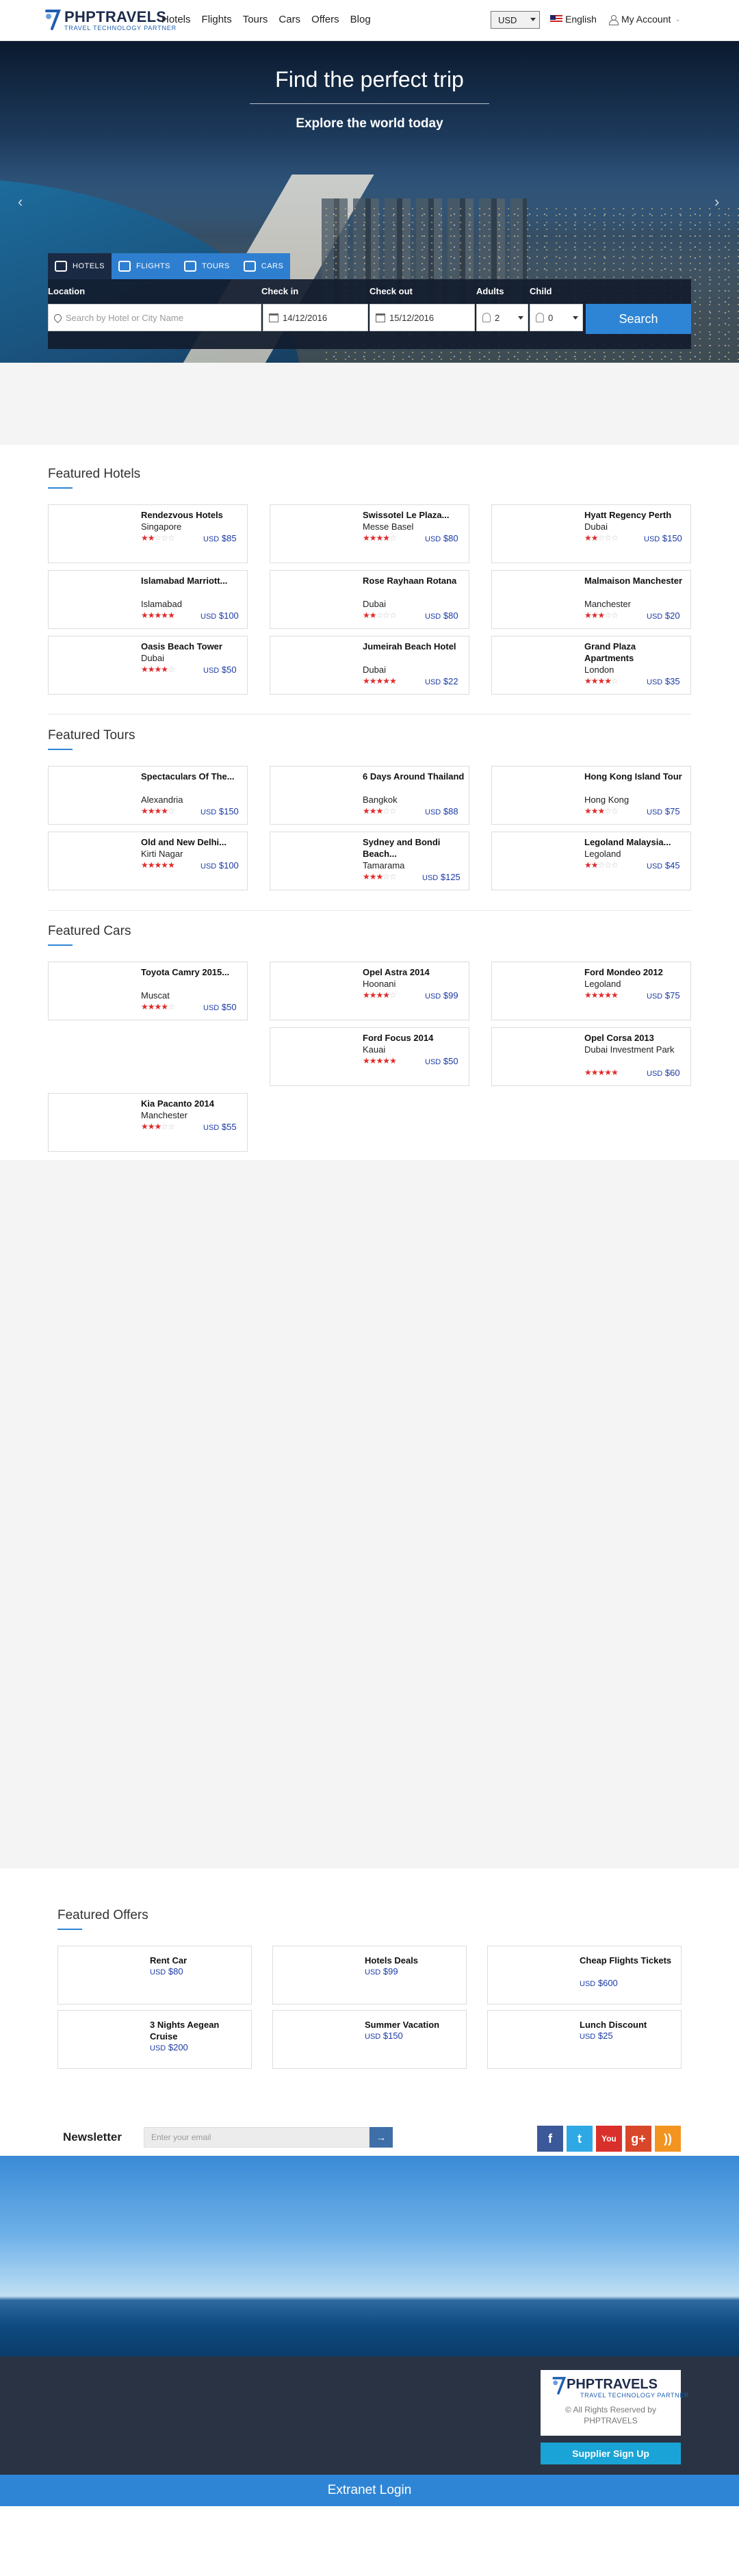 This screenshot has height=2576, width=739. I want to click on offer-card: Hotels Deals USD $99, so click(369, 1976).